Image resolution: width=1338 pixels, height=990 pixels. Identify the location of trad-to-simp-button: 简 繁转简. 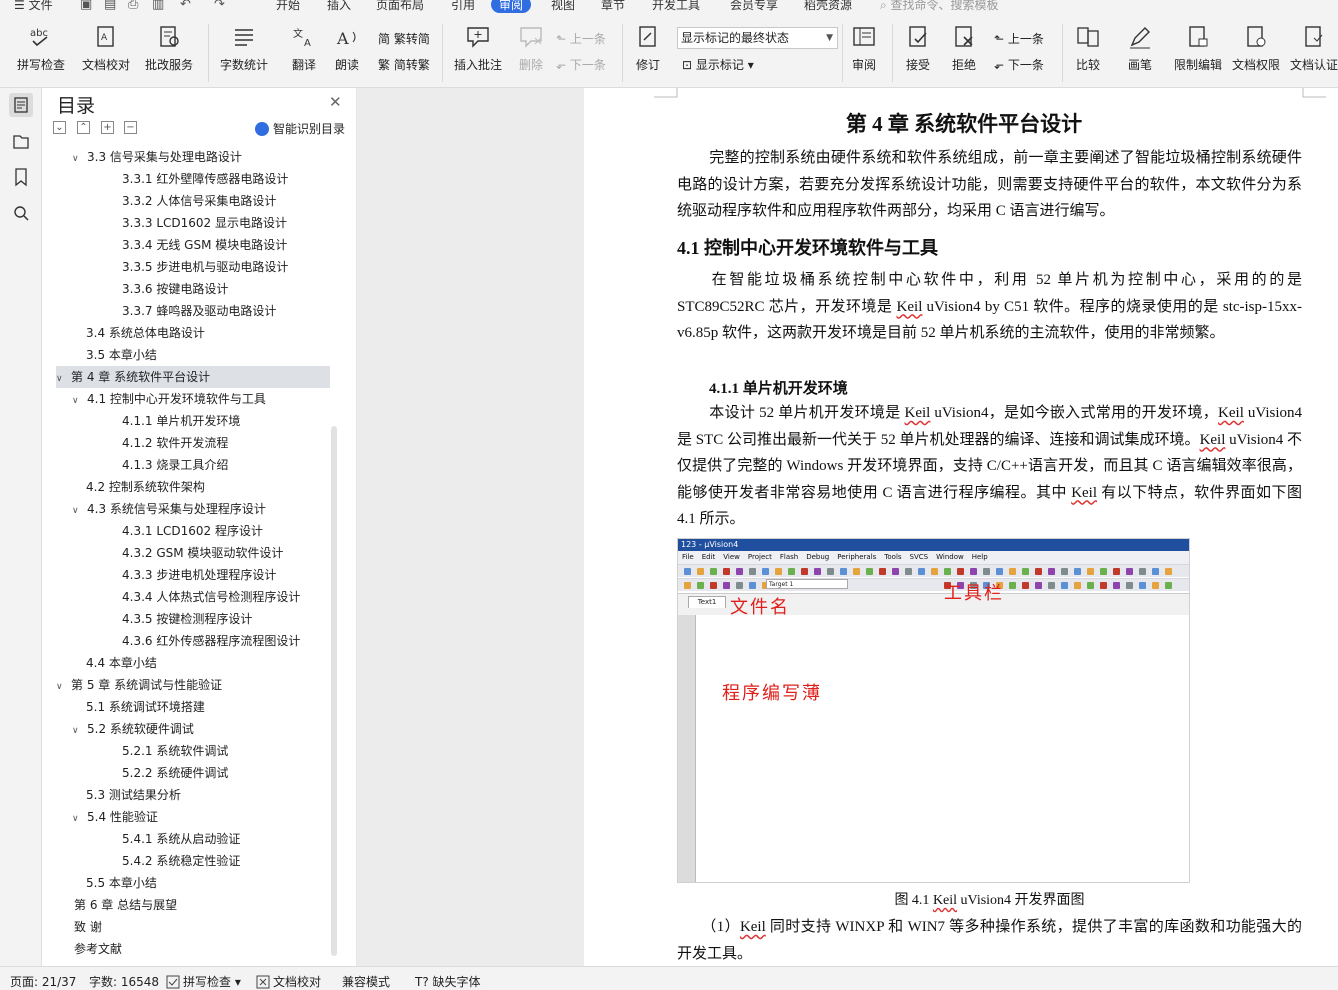
(404, 38).